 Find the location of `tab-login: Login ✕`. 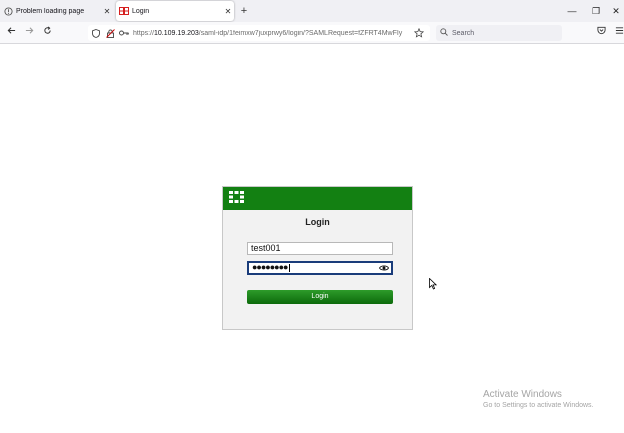

tab-login: Login ✕ is located at coordinates (175, 11).